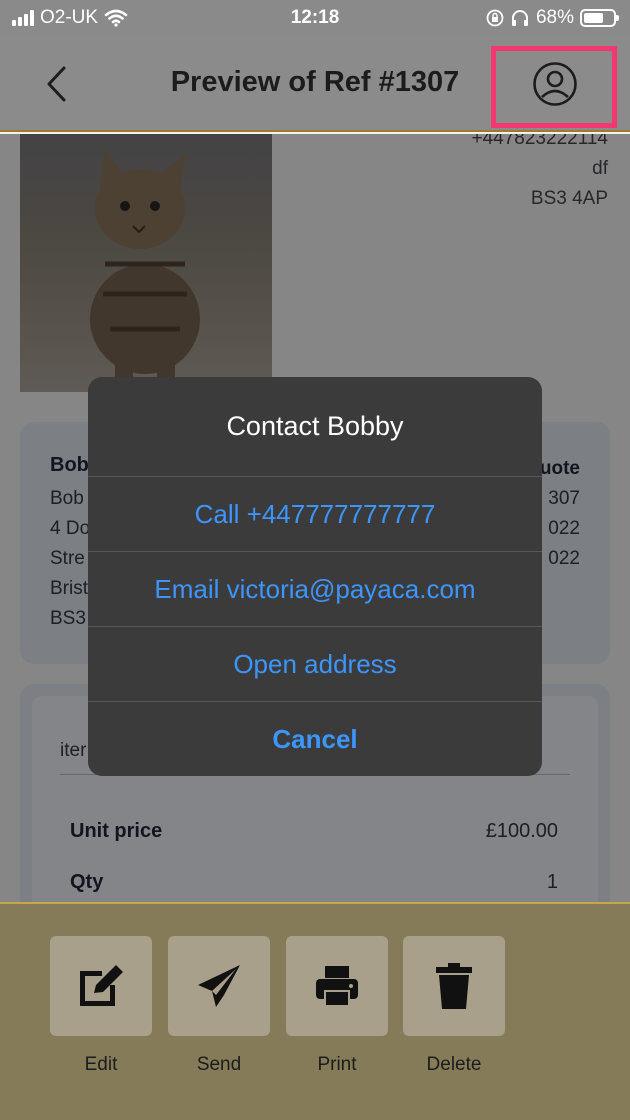 This screenshot has width=630, height=1120. Describe the element at coordinates (337, 1064) in the screenshot. I see `print-label: Print` at that location.